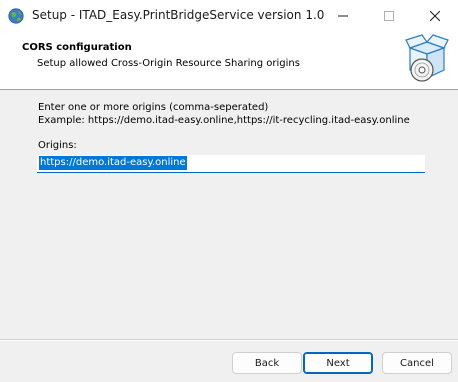 Image resolution: width=458 pixels, height=382 pixels. I want to click on origins-label: Origins:, so click(57, 145).